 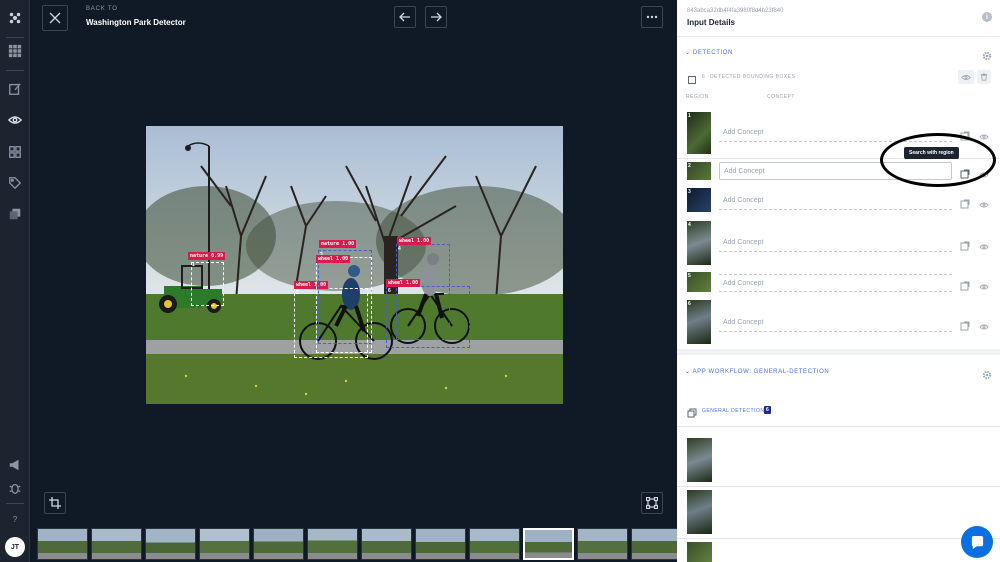 I want to click on bbox-number: 6, so click(x=389, y=291).